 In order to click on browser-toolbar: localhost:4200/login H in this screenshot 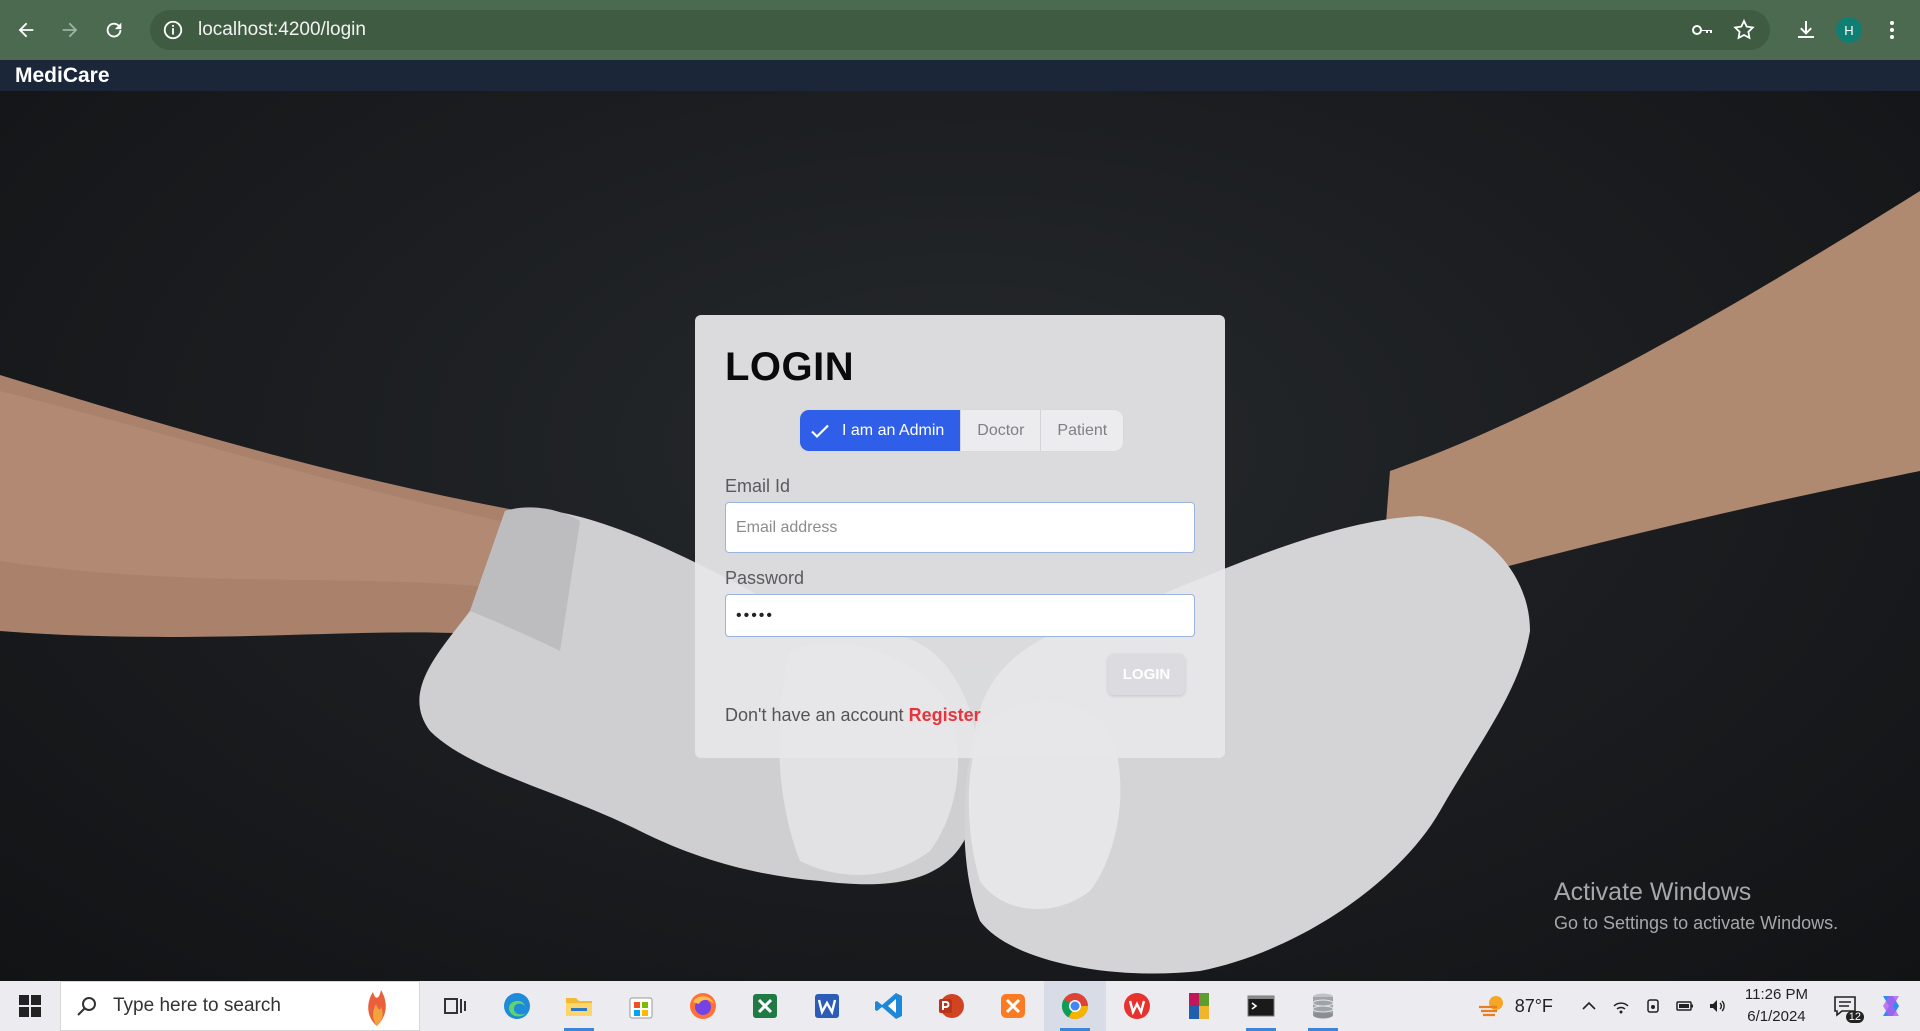, I will do `click(960, 30)`.